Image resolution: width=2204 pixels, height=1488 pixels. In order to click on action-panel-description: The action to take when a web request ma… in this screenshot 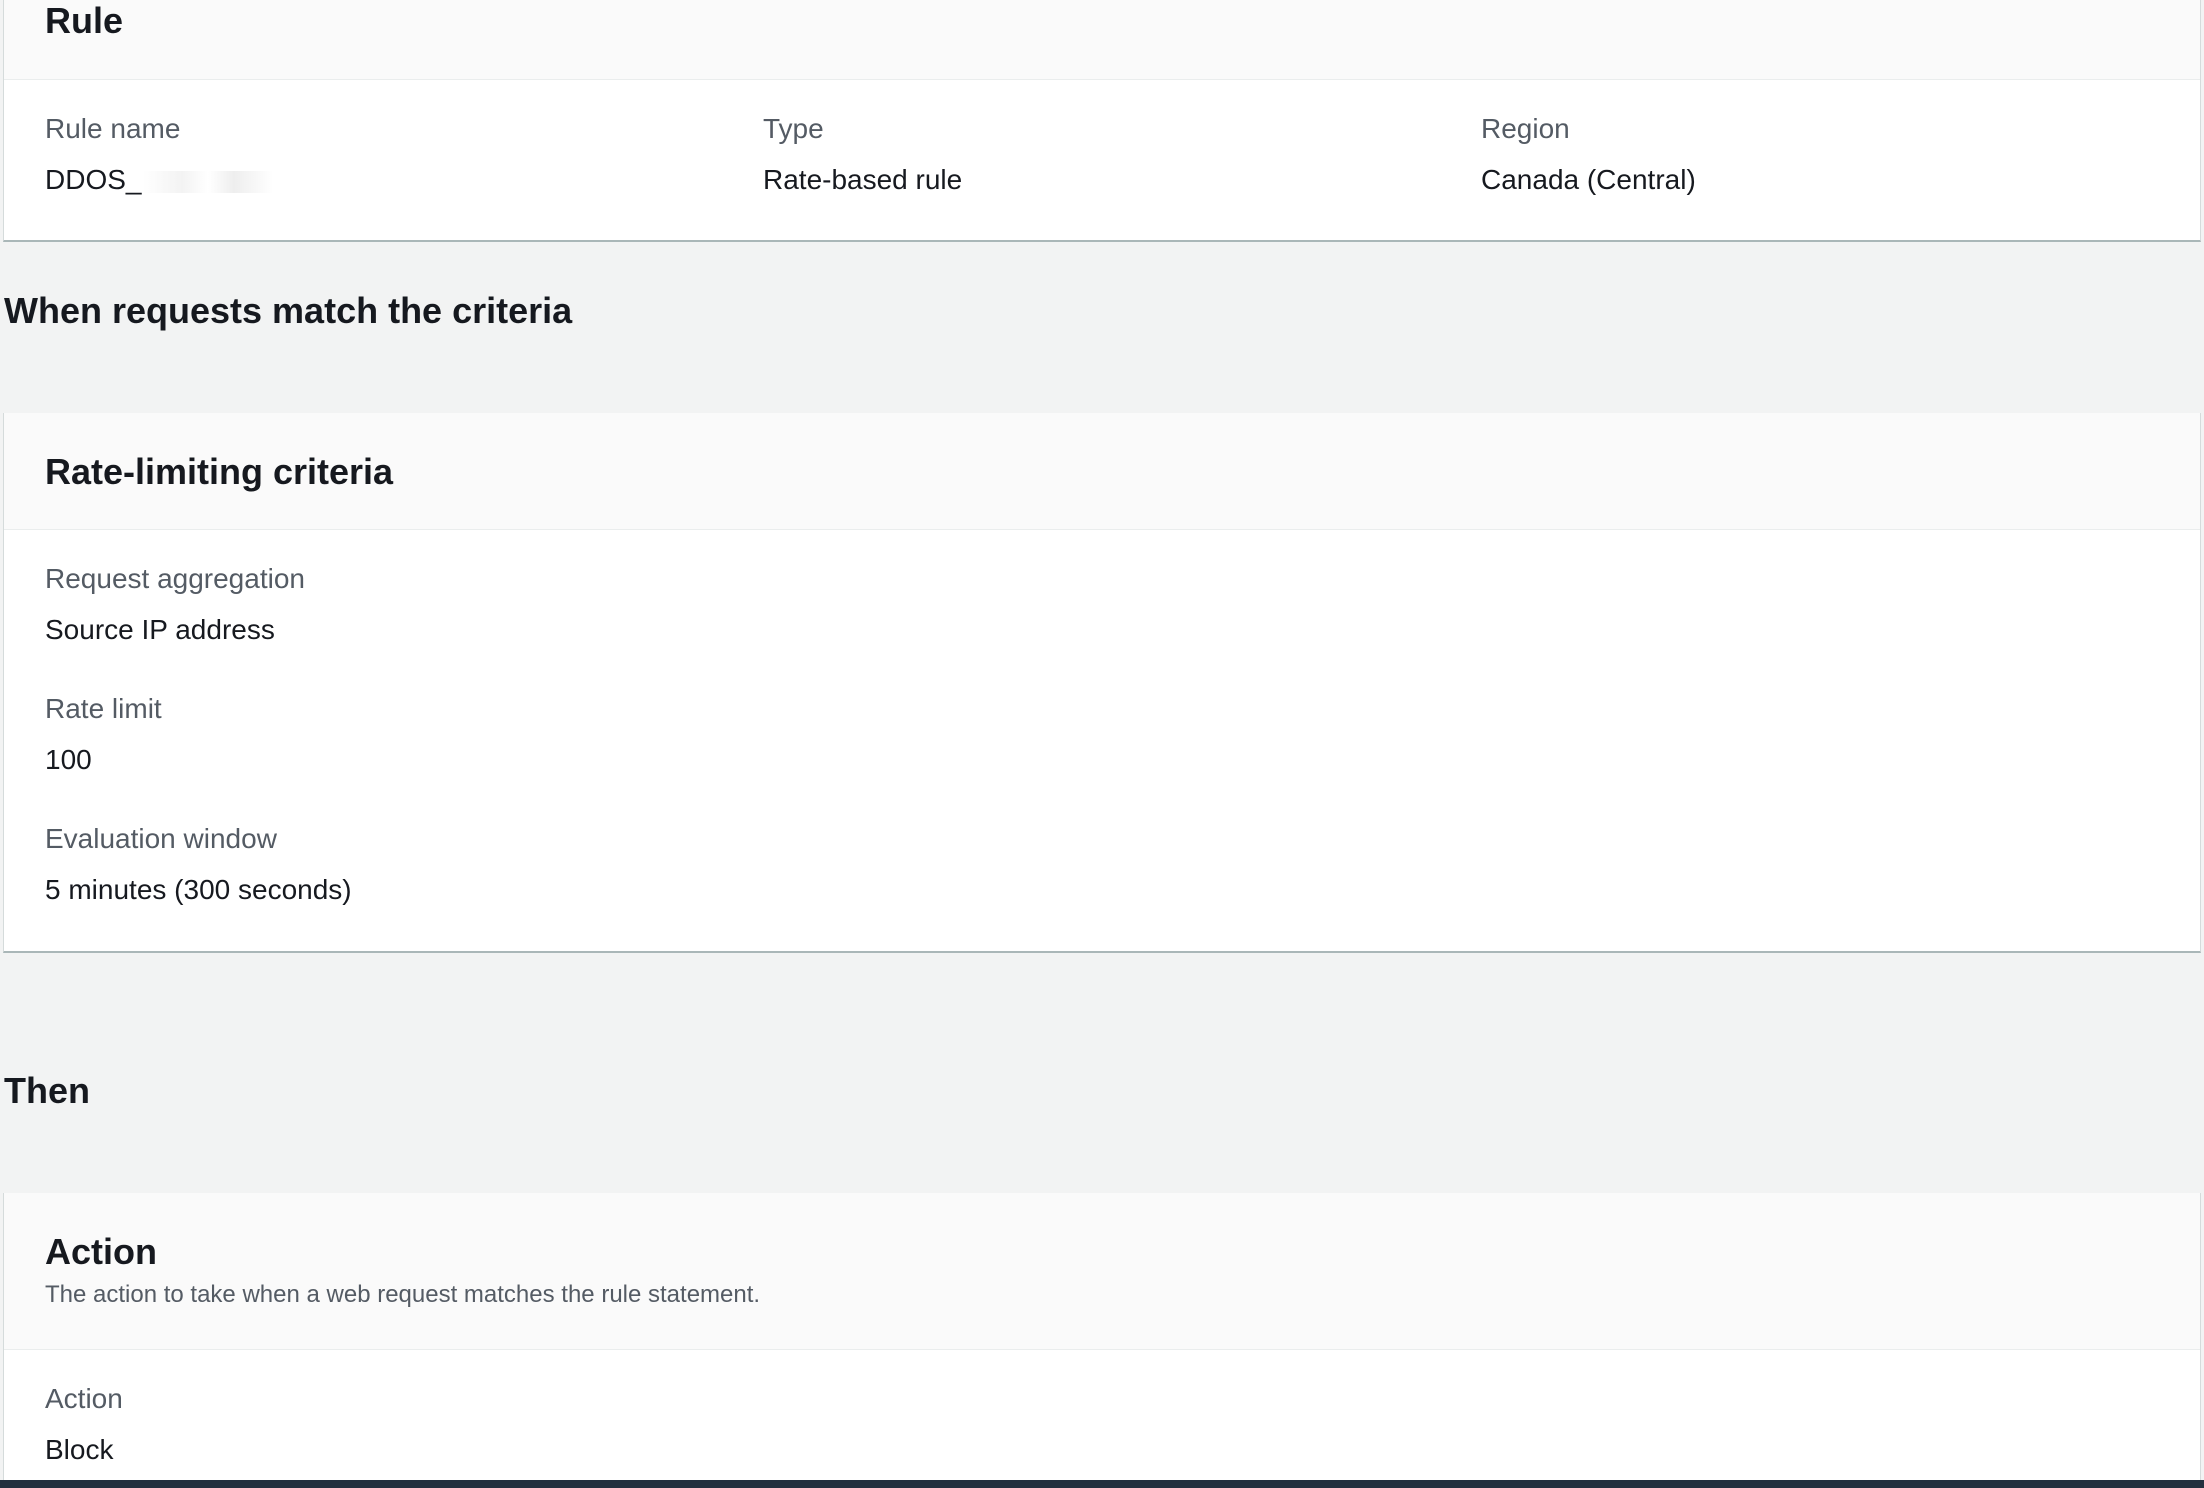, I will do `click(403, 1294)`.